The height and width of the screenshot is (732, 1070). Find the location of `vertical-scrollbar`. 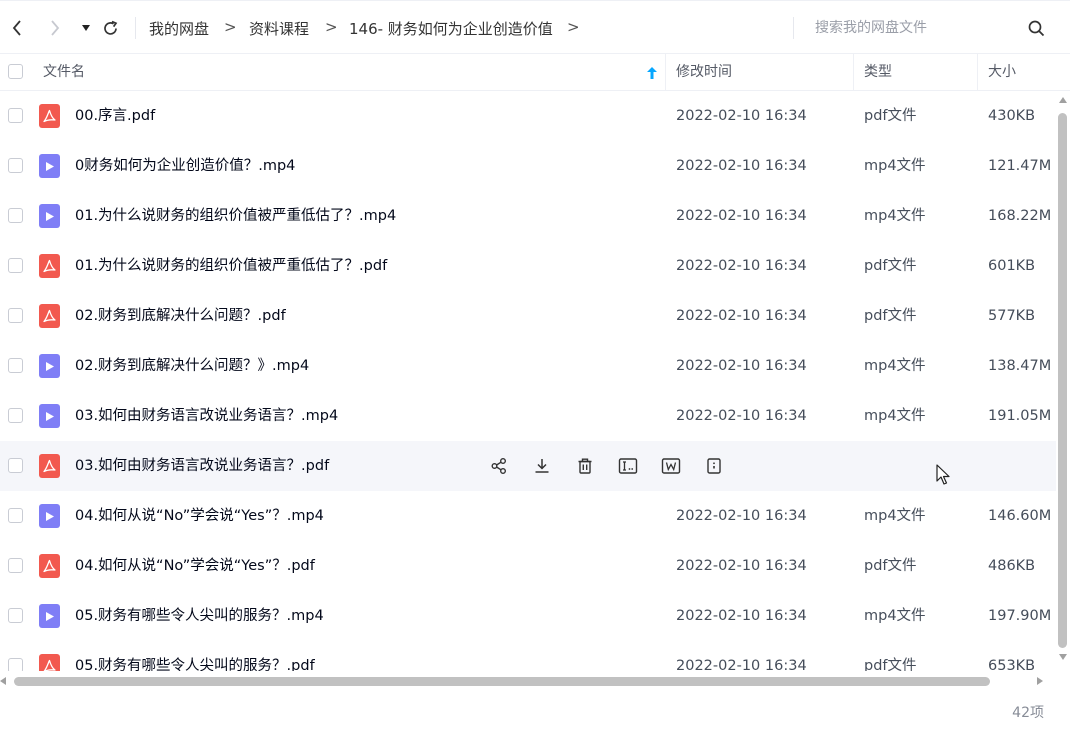

vertical-scrollbar is located at coordinates (1063, 381).